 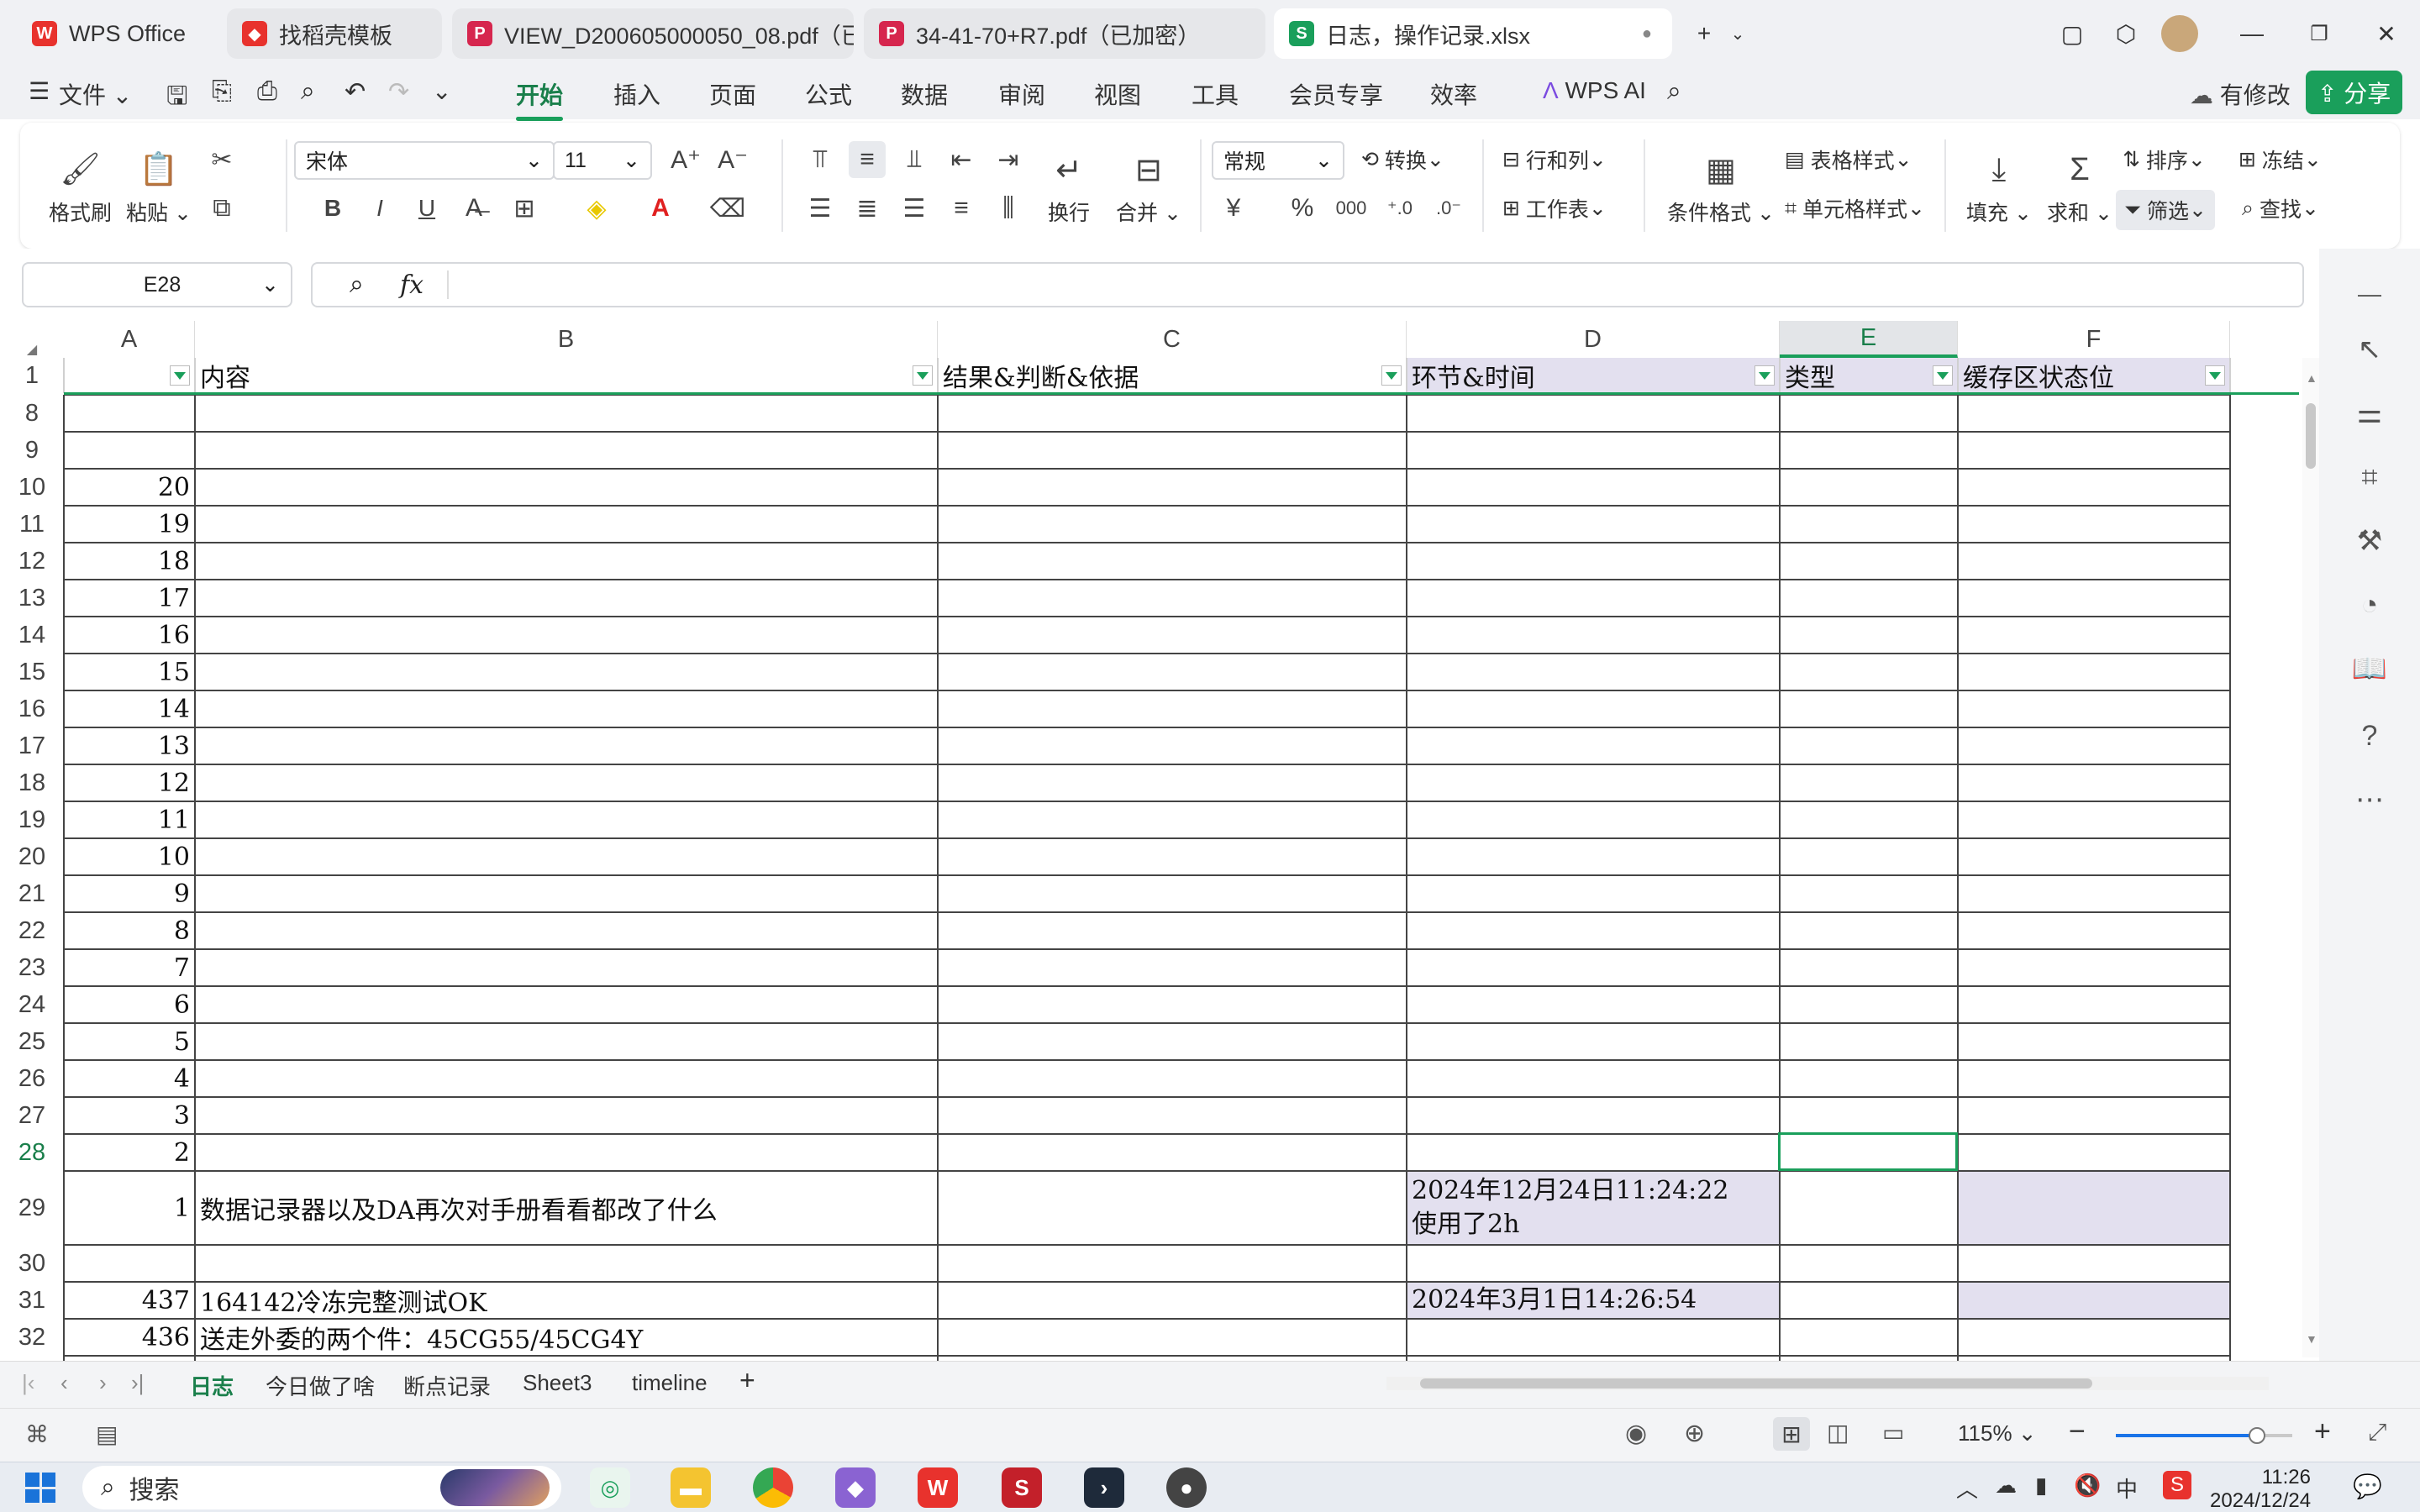 I want to click on hamburger-icon: ☰, so click(x=39, y=91).